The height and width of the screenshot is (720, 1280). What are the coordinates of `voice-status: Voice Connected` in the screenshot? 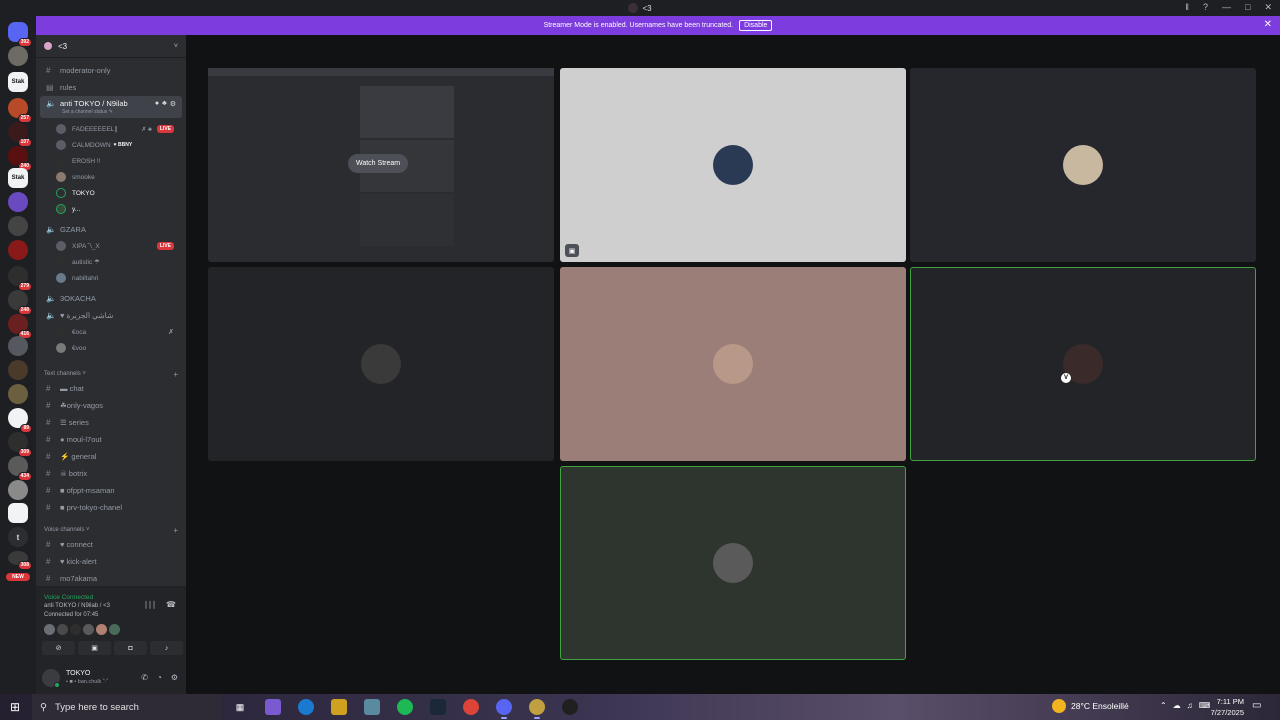 It's located at (68, 597).